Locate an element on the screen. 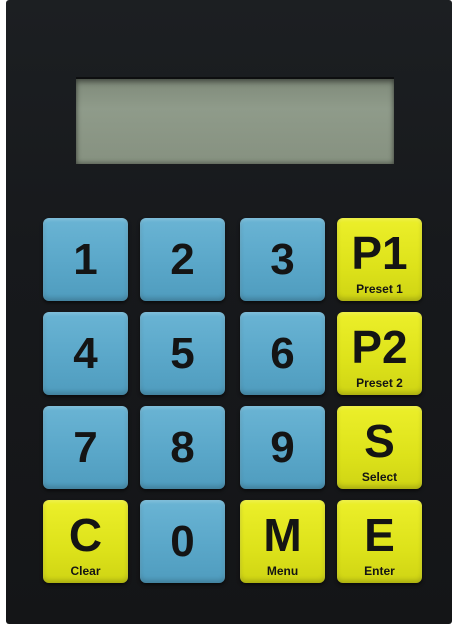 The height and width of the screenshot is (626, 454). key-4-button: 4 is located at coordinates (85, 353).